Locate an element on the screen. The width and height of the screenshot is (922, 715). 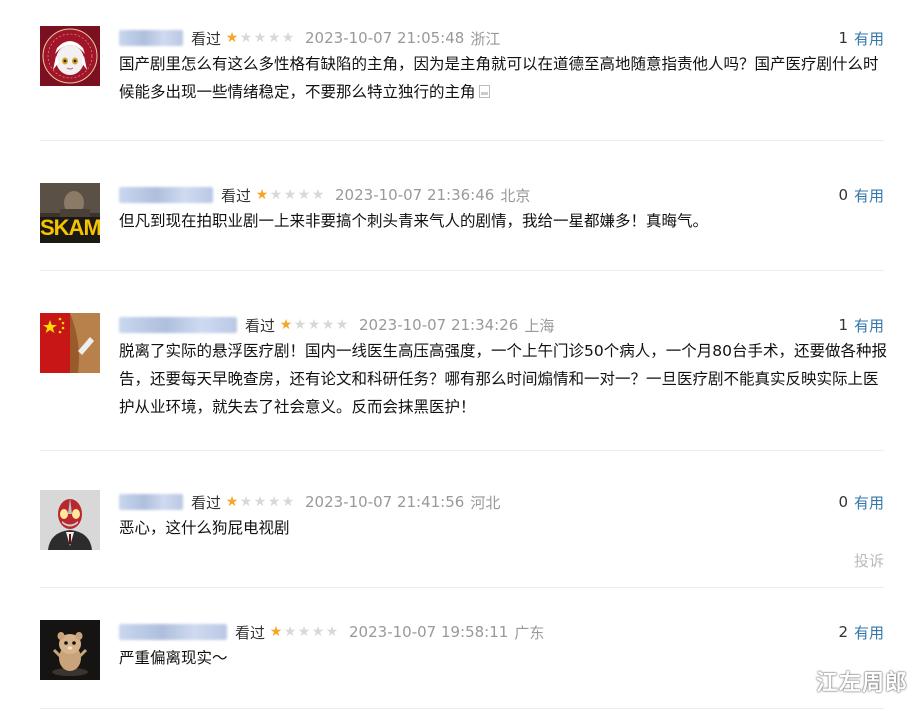
review-location: 浙江 is located at coordinates (485, 38).